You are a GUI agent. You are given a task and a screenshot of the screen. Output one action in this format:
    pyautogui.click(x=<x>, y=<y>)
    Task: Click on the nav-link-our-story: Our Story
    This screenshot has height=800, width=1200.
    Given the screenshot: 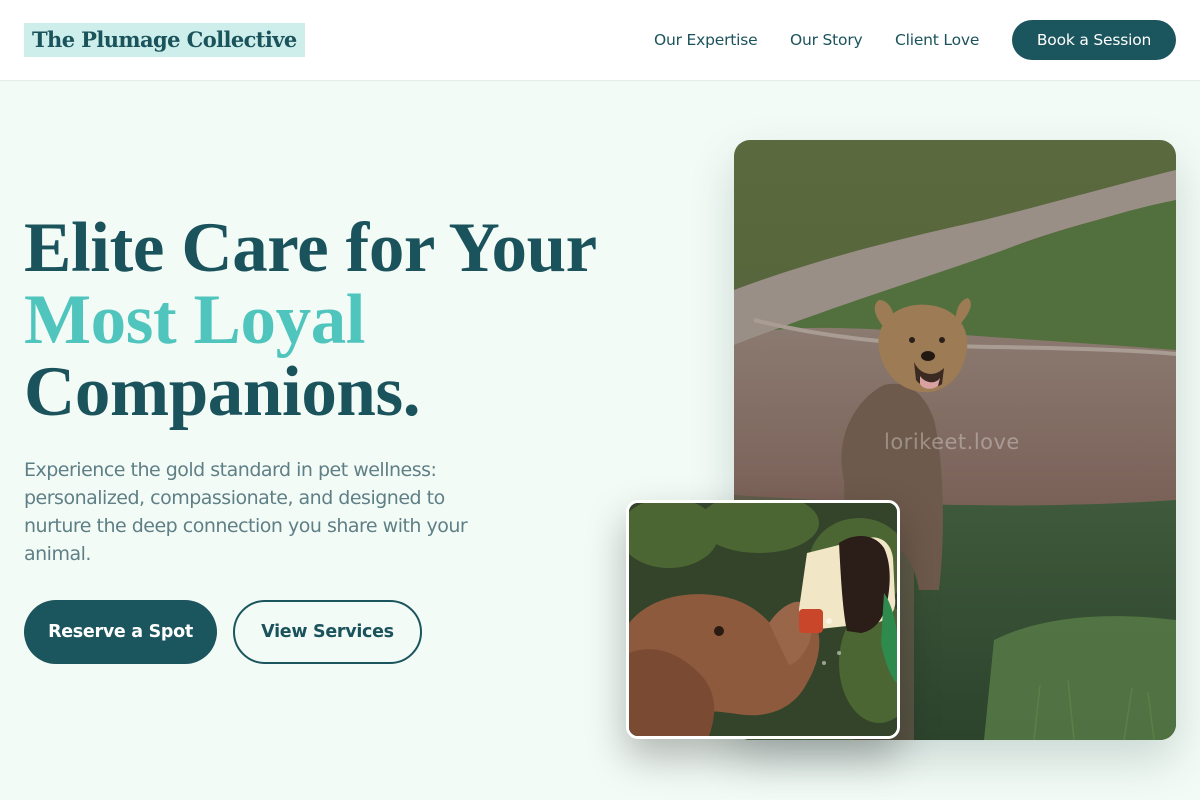 What is the action you would take?
    pyautogui.click(x=826, y=40)
    